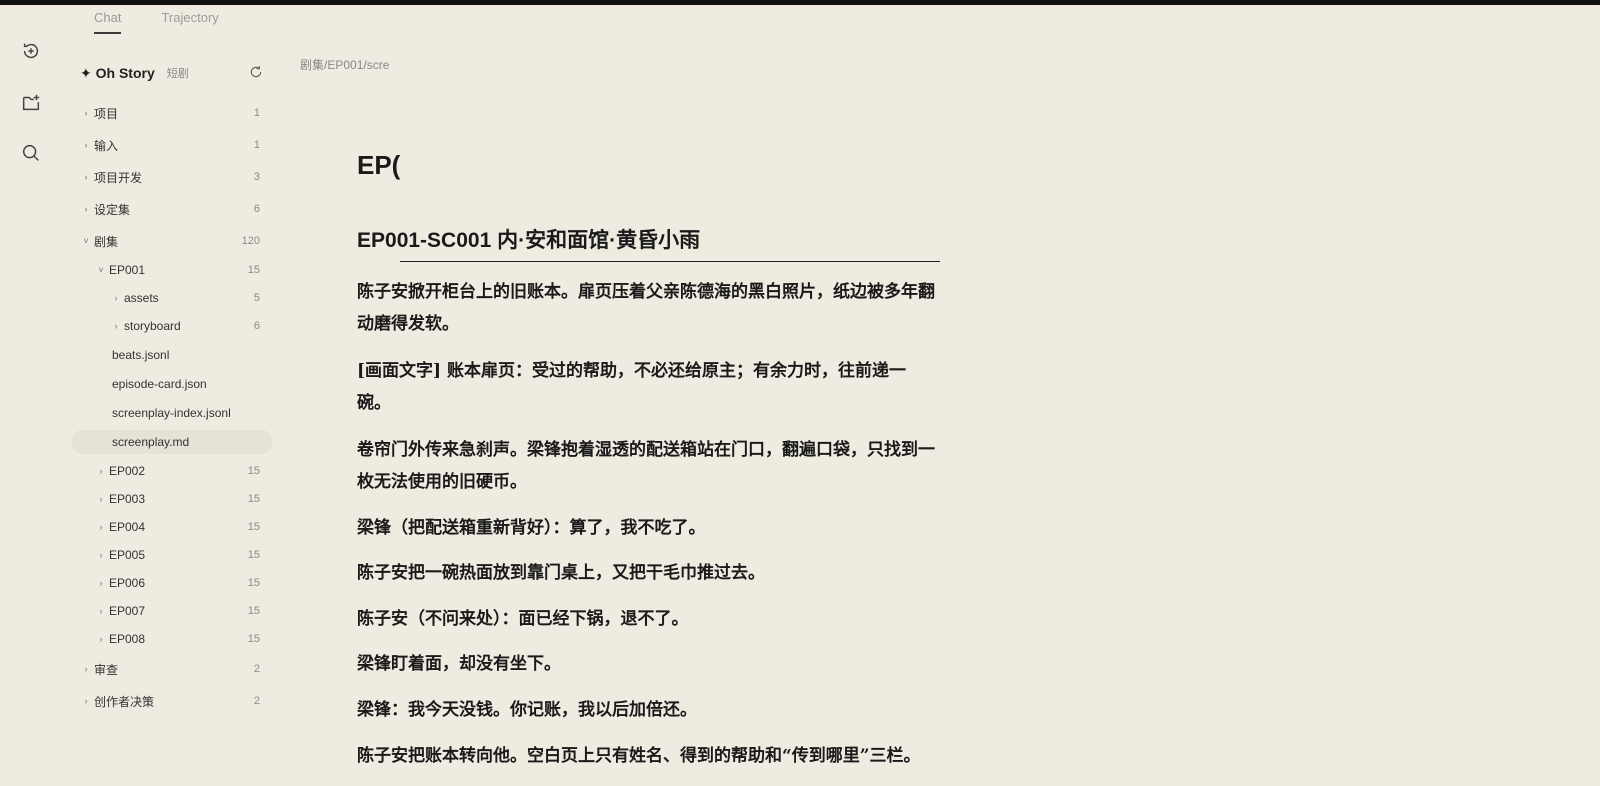  I want to click on project-type-badge: 短剧, so click(177, 74).